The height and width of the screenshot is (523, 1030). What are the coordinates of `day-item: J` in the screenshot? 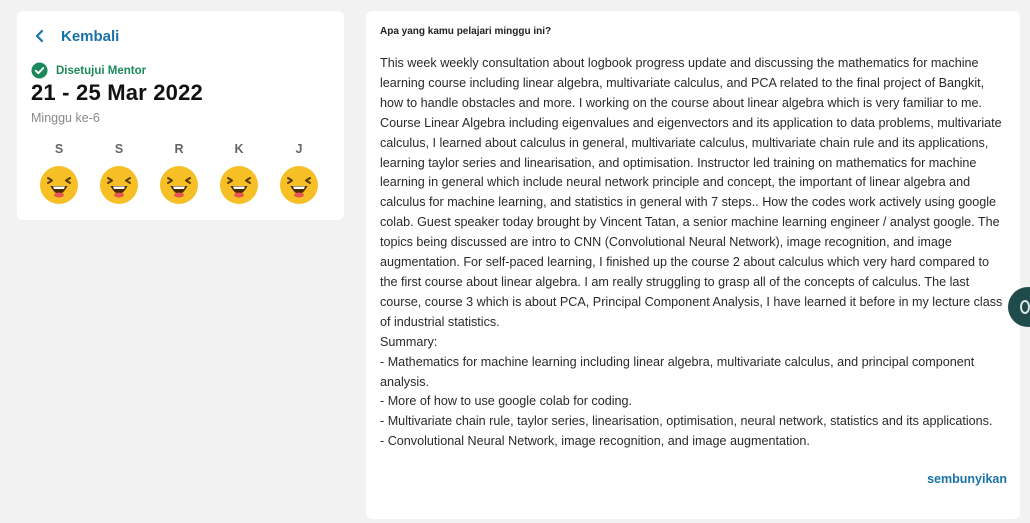 It's located at (309, 173).